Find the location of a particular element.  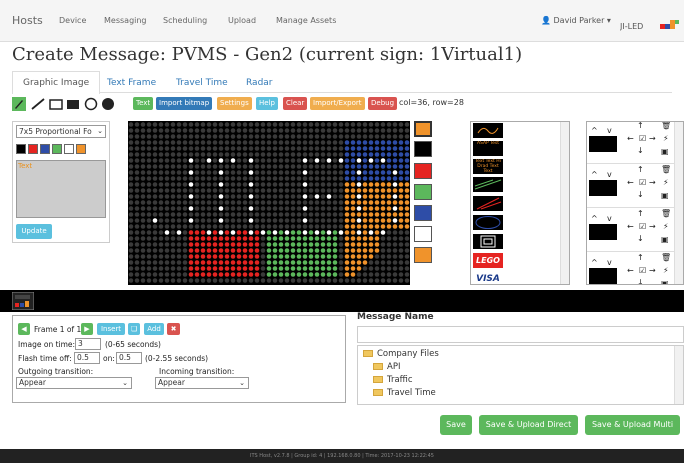

incoming-transition-select: Appear ⌄ is located at coordinates (202, 383).